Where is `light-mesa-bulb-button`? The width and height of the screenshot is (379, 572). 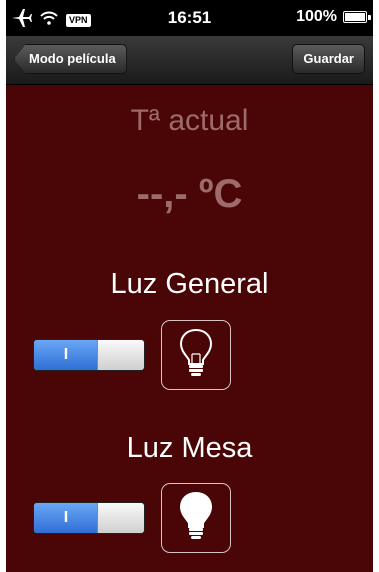 light-mesa-bulb-button is located at coordinates (196, 518).